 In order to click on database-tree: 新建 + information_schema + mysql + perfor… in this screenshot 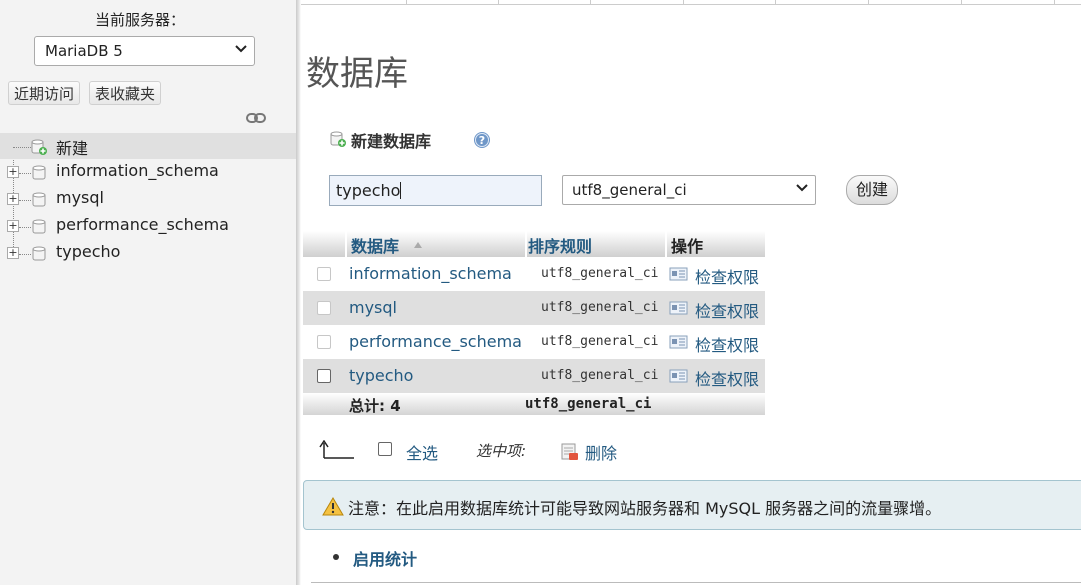, I will do `click(148, 200)`.